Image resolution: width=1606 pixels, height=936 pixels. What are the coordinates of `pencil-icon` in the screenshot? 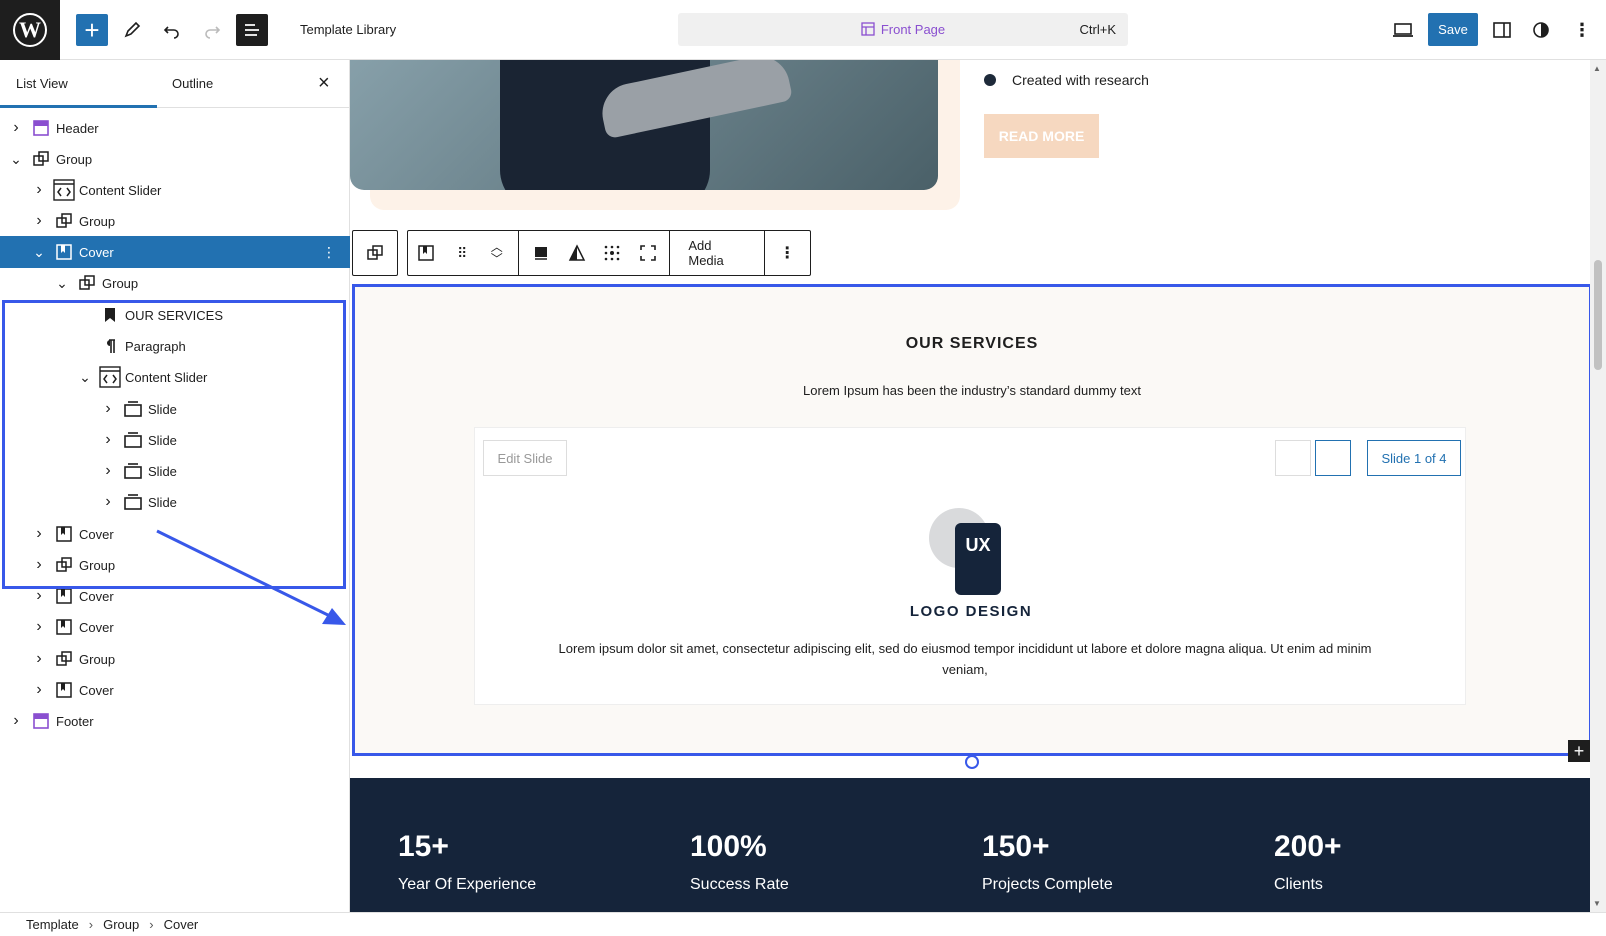 It's located at (132, 29).